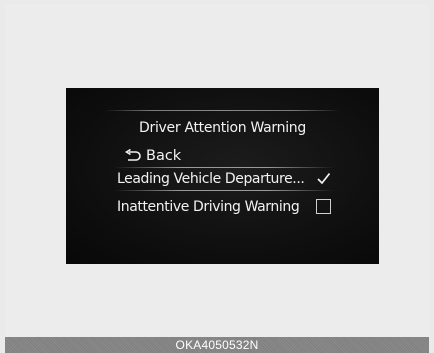 Image resolution: width=434 pixels, height=353 pixels. I want to click on figure-caption: OKA4050532N, so click(217, 345).